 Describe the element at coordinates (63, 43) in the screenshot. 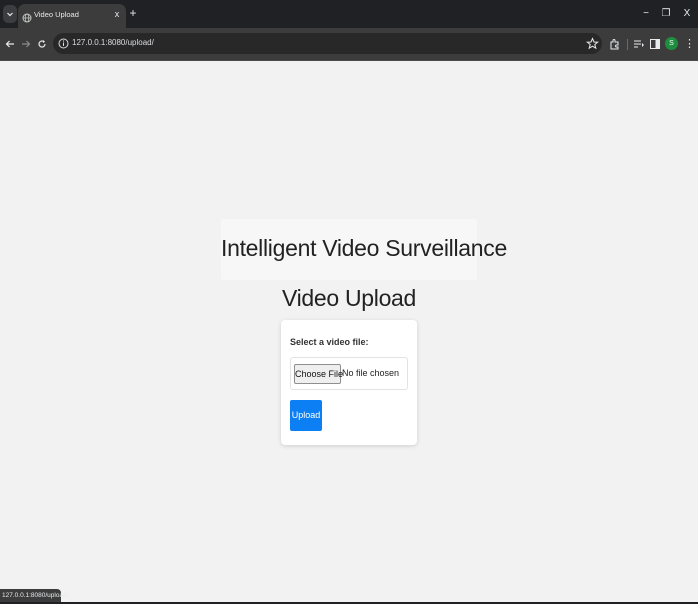

I see `site-info-icon` at that location.